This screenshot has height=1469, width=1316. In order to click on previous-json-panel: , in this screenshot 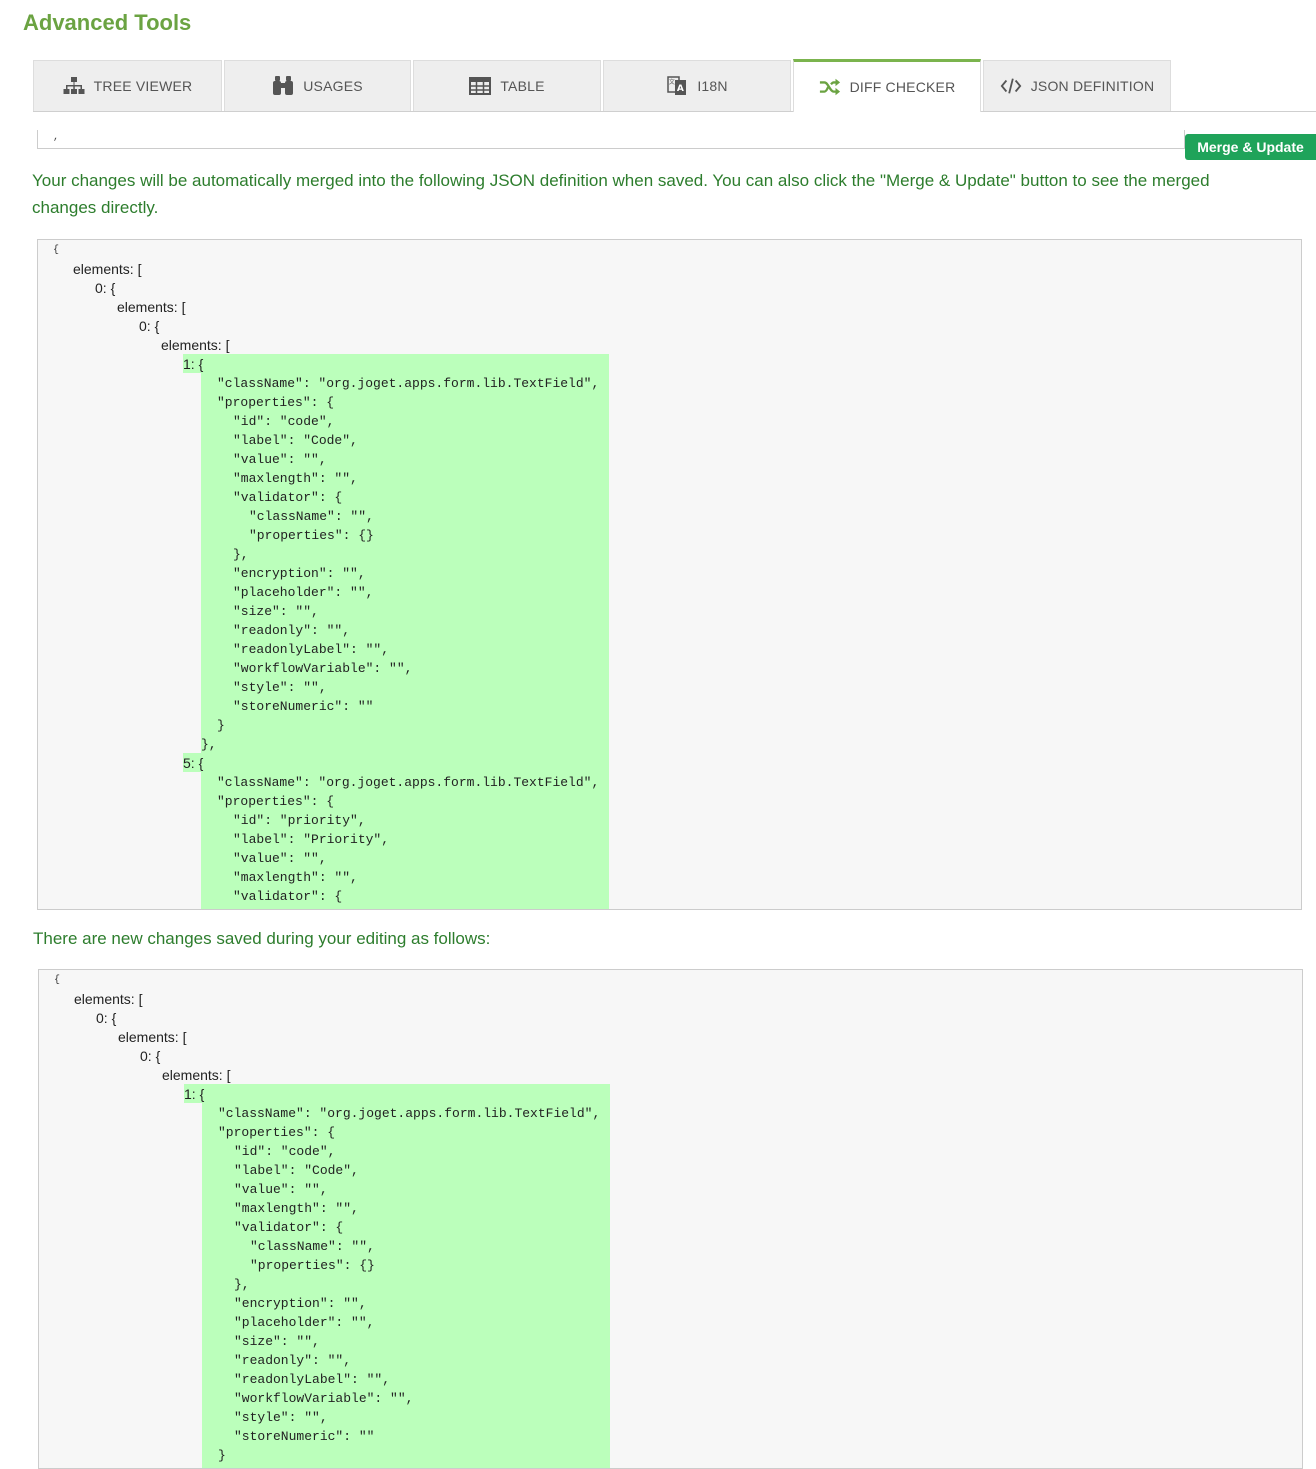, I will do `click(611, 139)`.